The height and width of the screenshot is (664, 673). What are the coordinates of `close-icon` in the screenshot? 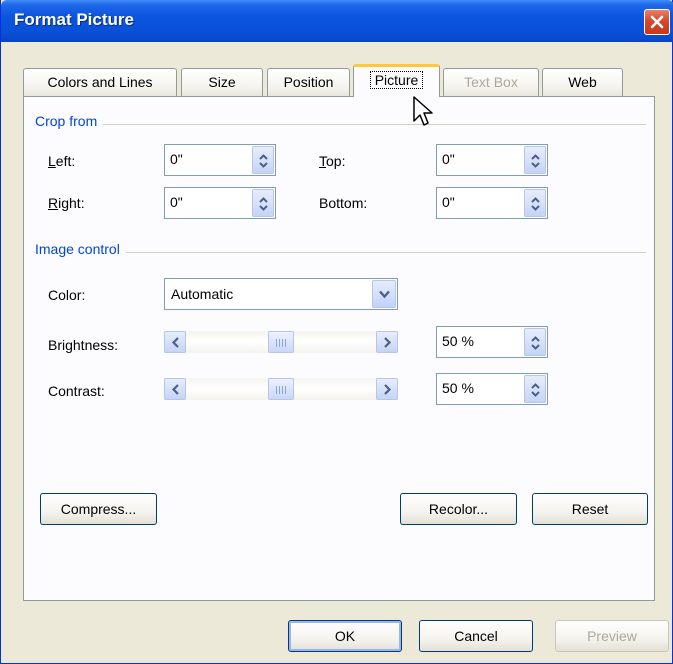 It's located at (657, 22).